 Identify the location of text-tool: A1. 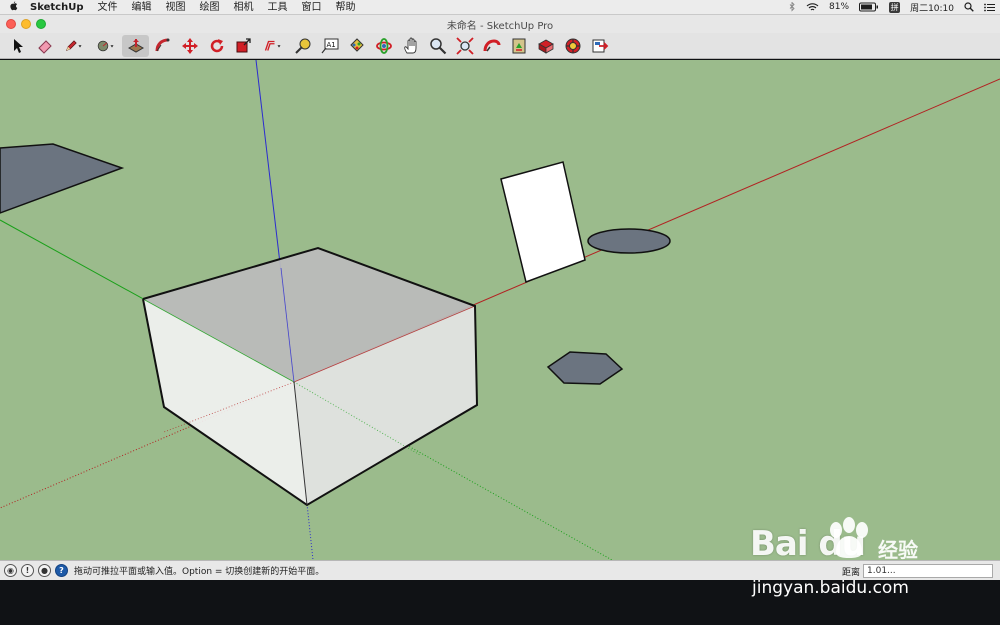
(329, 46).